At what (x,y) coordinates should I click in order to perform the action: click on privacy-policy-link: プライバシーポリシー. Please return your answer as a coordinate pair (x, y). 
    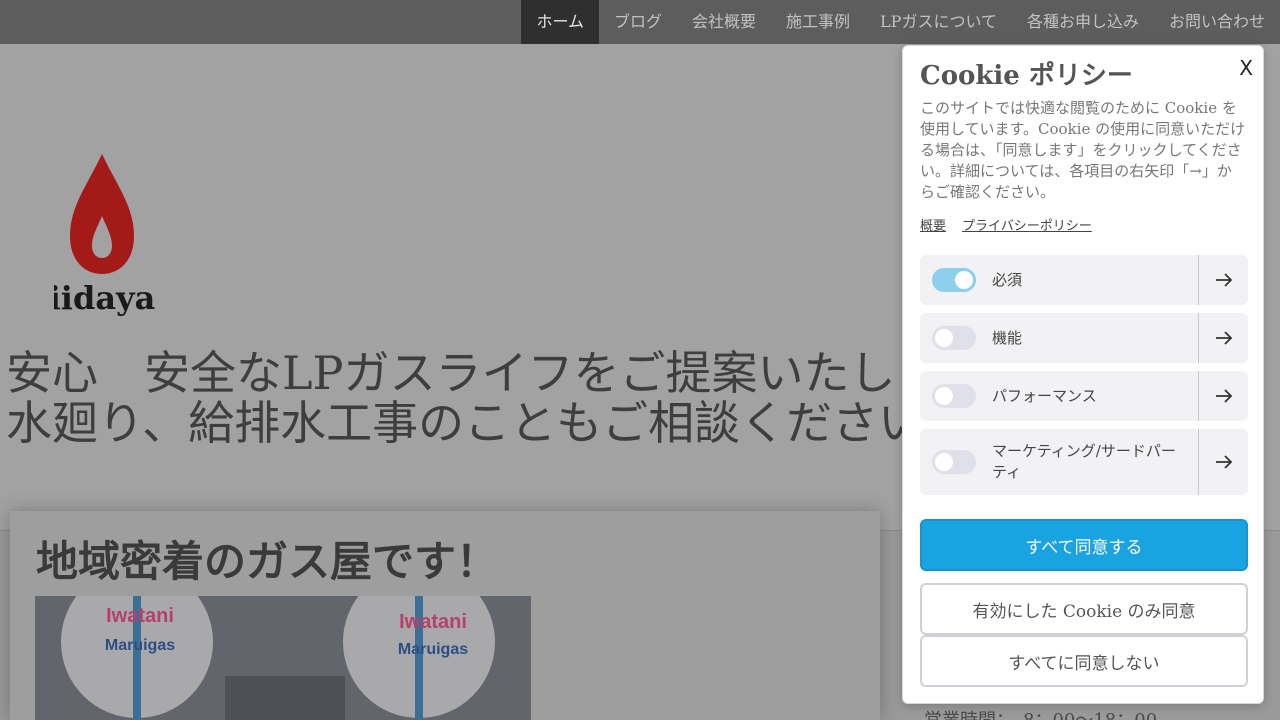
    Looking at the image, I should click on (1027, 227).